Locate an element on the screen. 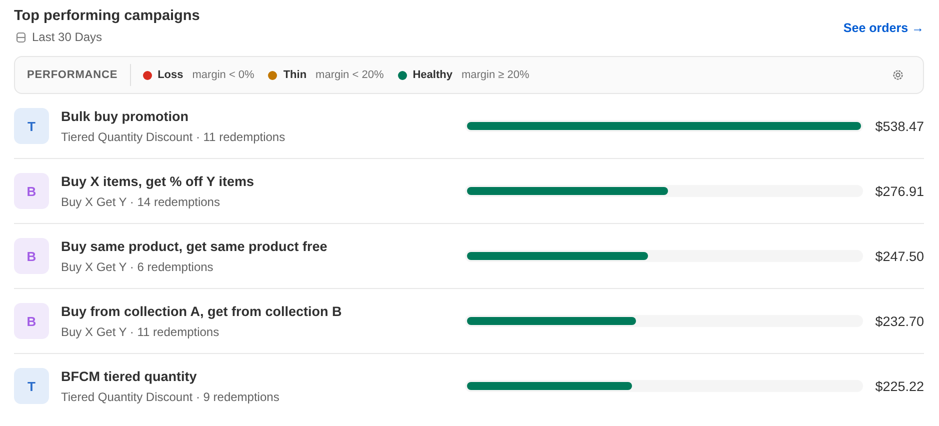  period-label: Last 30 Days is located at coordinates (67, 37).